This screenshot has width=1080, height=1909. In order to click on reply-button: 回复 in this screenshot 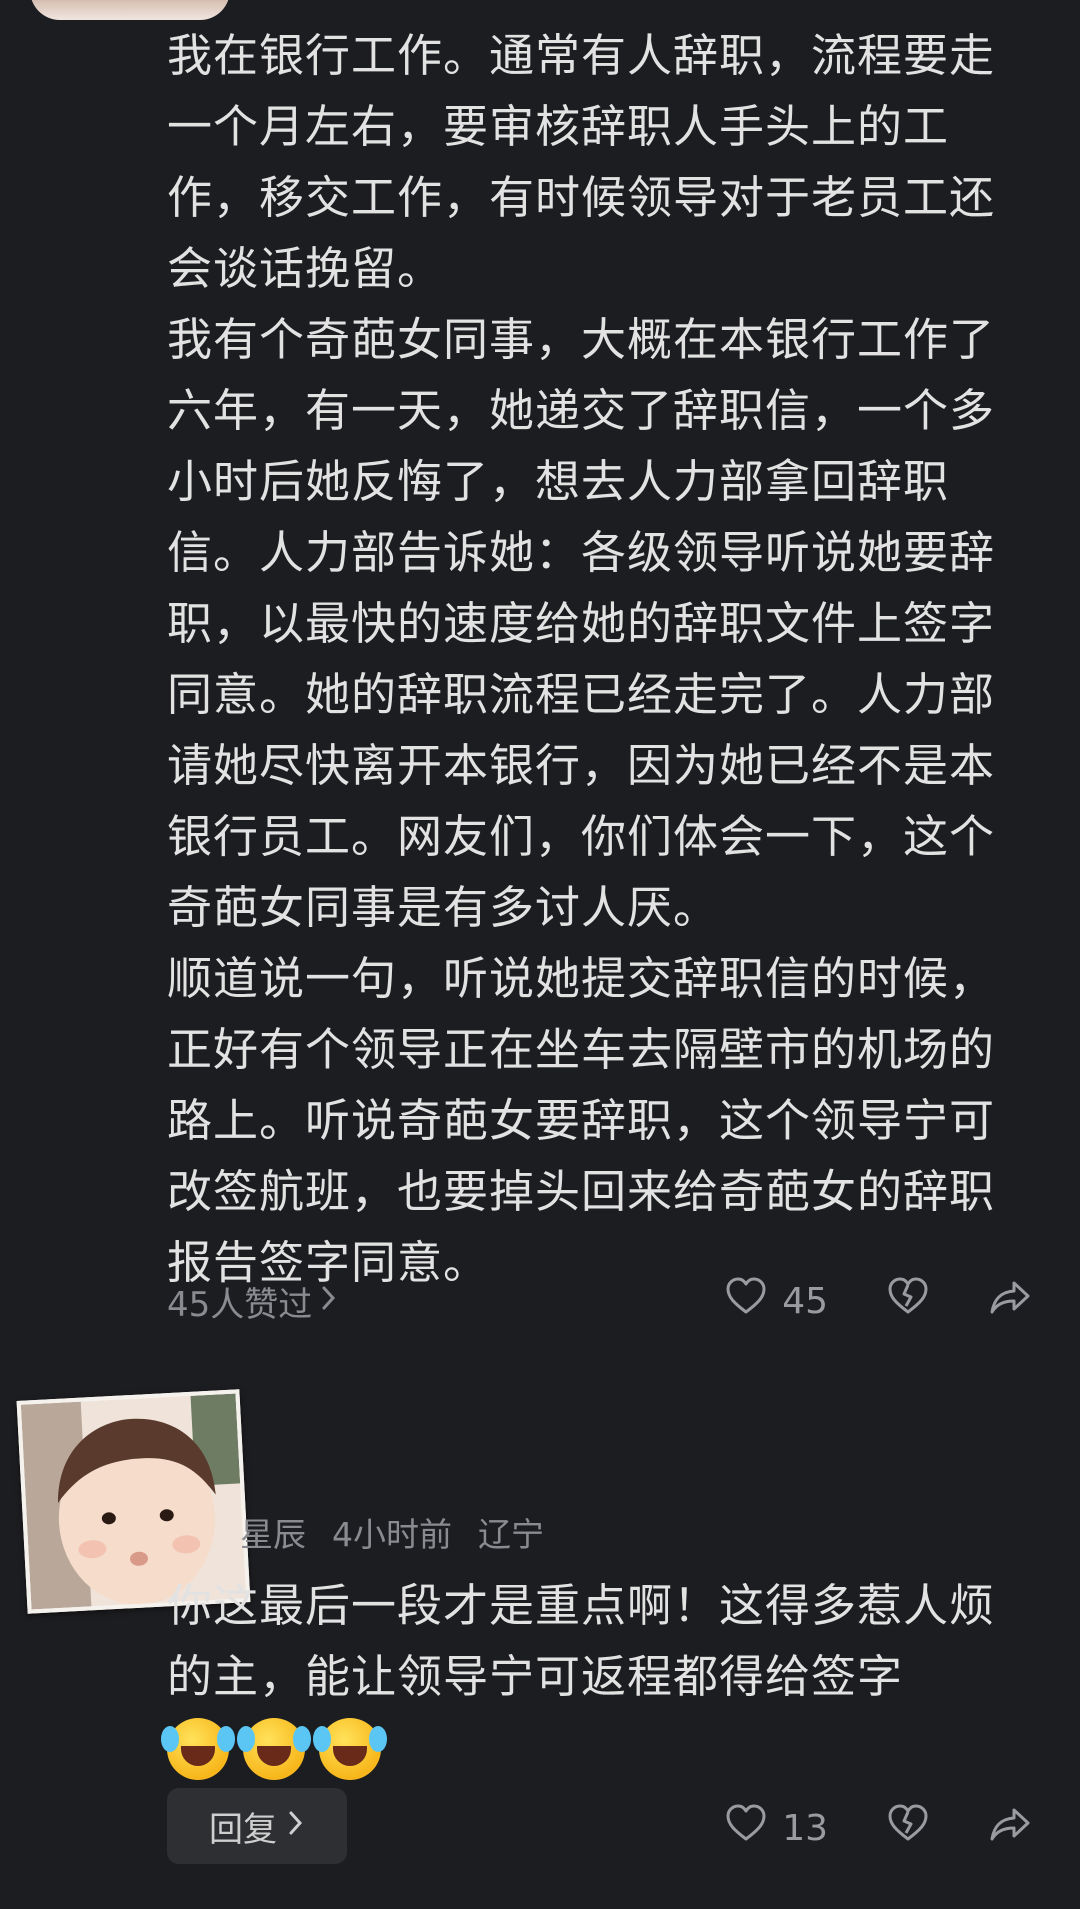, I will do `click(257, 1826)`.